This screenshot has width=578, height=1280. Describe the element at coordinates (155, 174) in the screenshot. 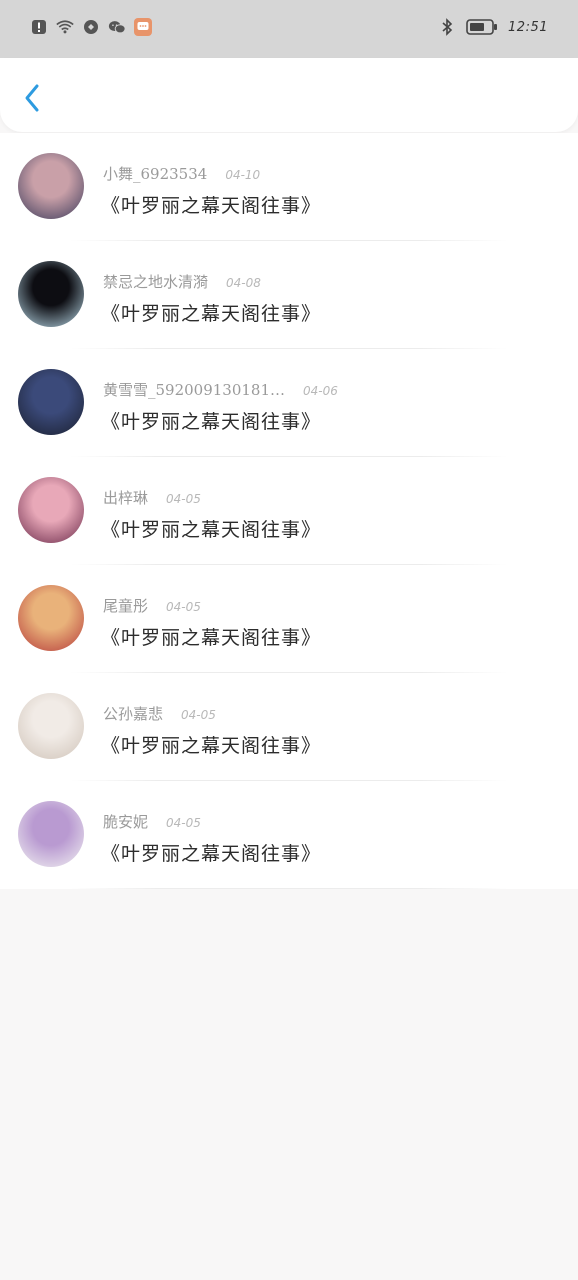

I see `sender-name: 小舞_6923534` at that location.